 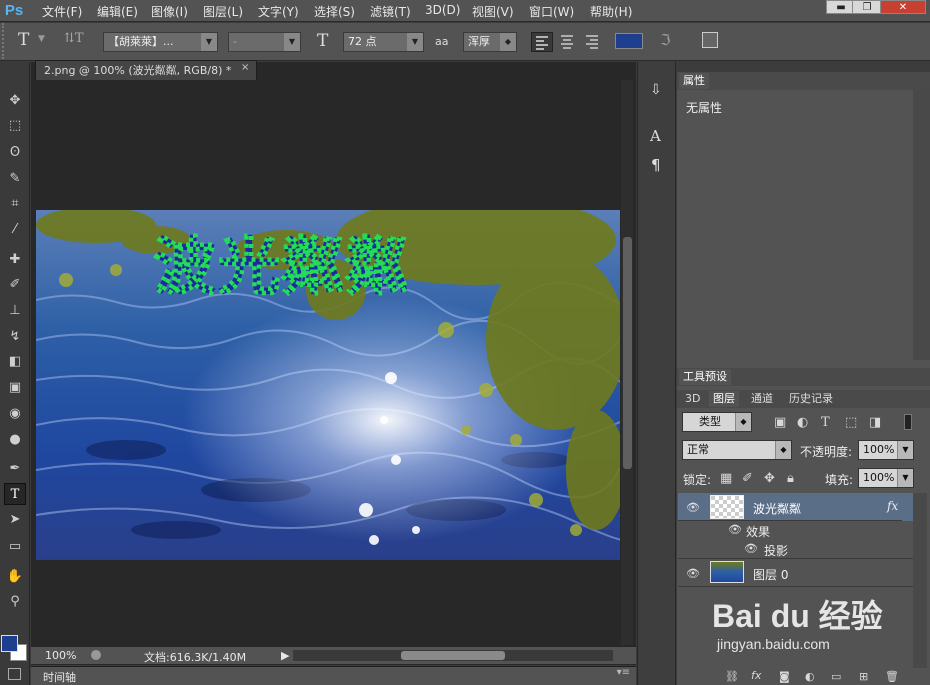 I want to click on menu-edit: 编辑(E), so click(x=117, y=11).